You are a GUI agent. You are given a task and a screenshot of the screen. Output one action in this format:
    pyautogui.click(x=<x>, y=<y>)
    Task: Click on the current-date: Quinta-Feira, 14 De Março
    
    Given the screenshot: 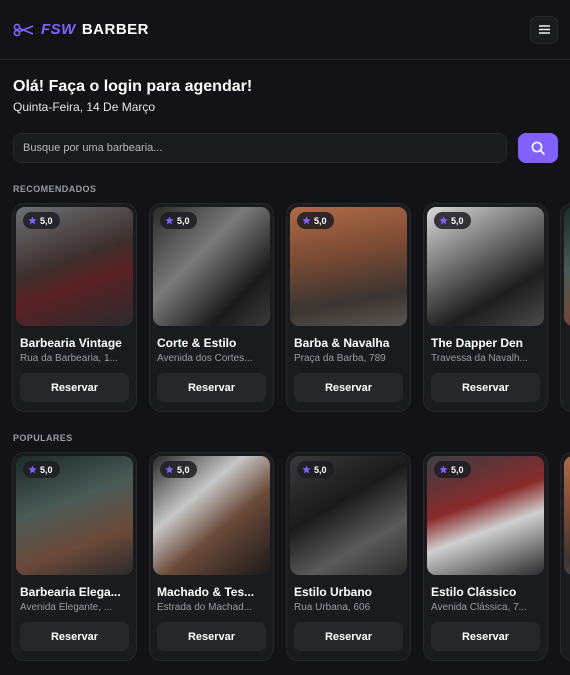 What is the action you would take?
    pyautogui.click(x=84, y=107)
    